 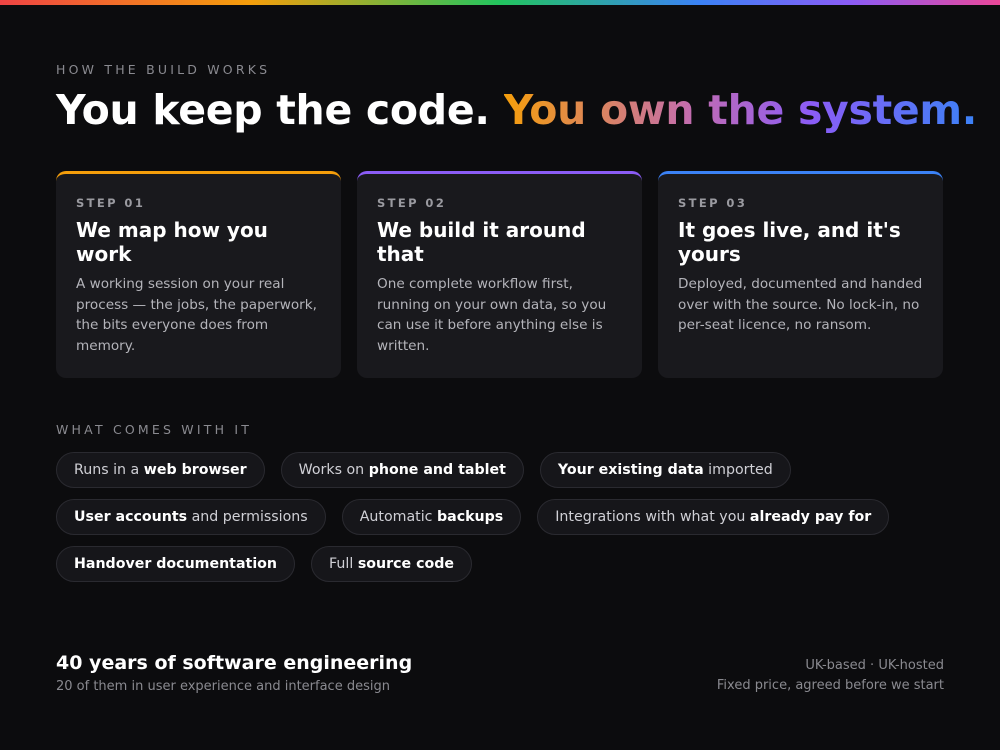 What do you see at coordinates (412, 203) in the screenshot?
I see `step-number: STEP 02` at bounding box center [412, 203].